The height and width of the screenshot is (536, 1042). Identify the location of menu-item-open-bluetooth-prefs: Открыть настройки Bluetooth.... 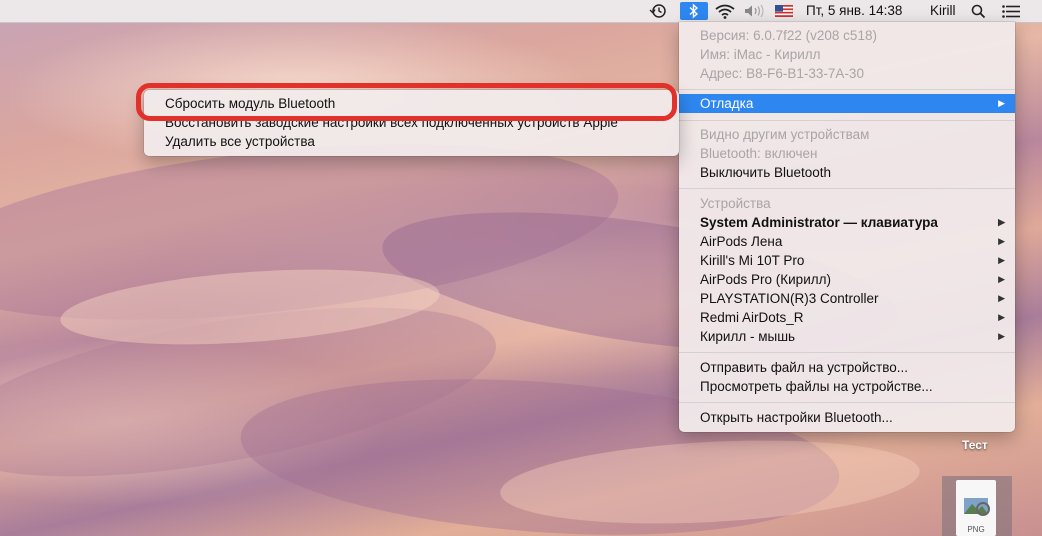
(847, 417).